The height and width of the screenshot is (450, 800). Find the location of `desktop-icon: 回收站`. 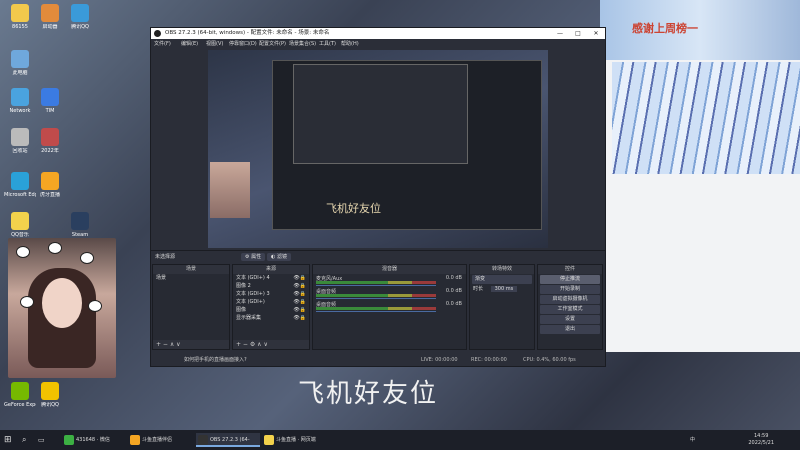

desktop-icon: 回收站 is located at coordinates (20, 141).